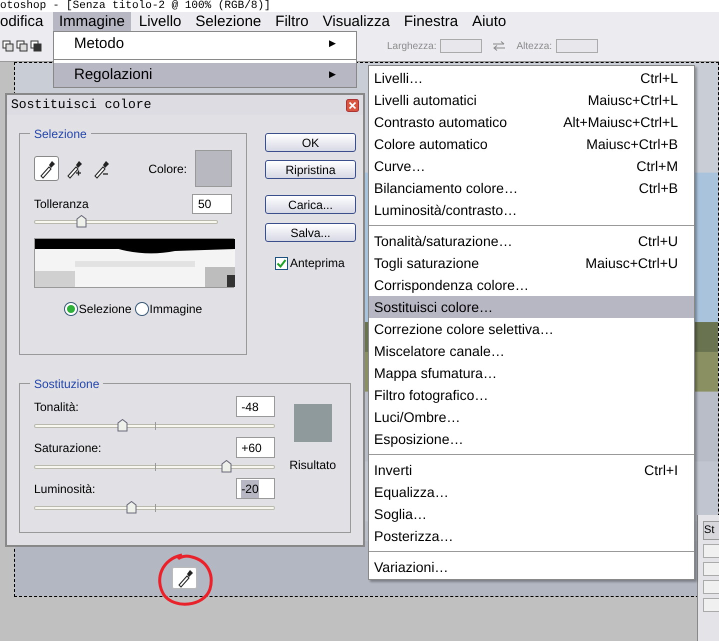 The width and height of the screenshot is (719, 641). Describe the element at coordinates (292, 21) in the screenshot. I see `menu-bar-item: Filtro` at that location.